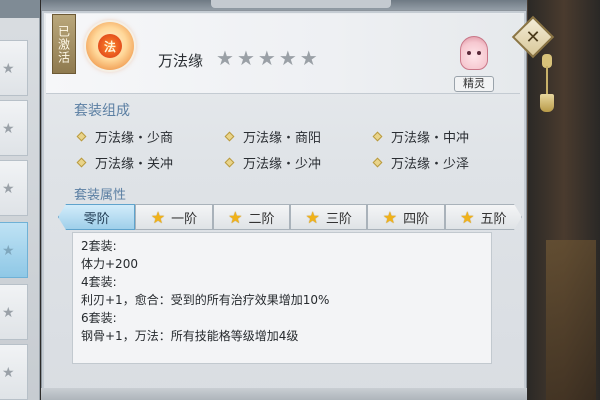 Image resolution: width=600 pixels, height=400 pixels. Describe the element at coordinates (284, 394) in the screenshot. I see `panel-bottom-edge` at that location.